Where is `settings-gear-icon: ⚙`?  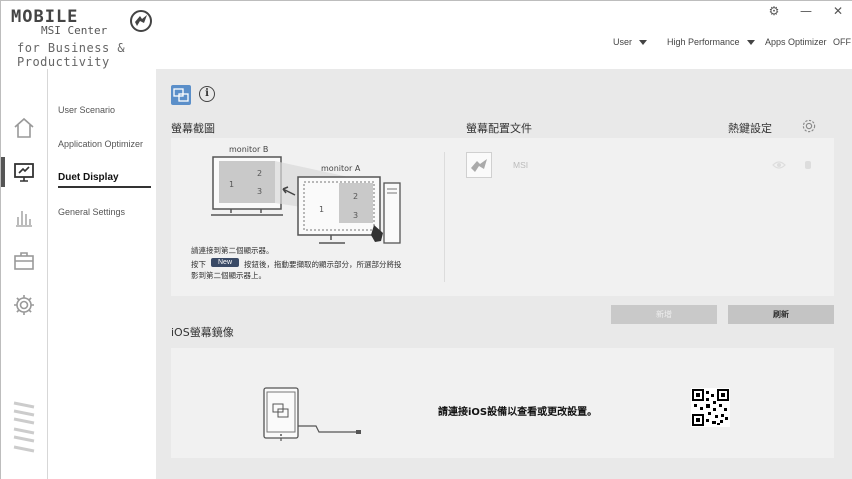 settings-gear-icon: ⚙ is located at coordinates (774, 11).